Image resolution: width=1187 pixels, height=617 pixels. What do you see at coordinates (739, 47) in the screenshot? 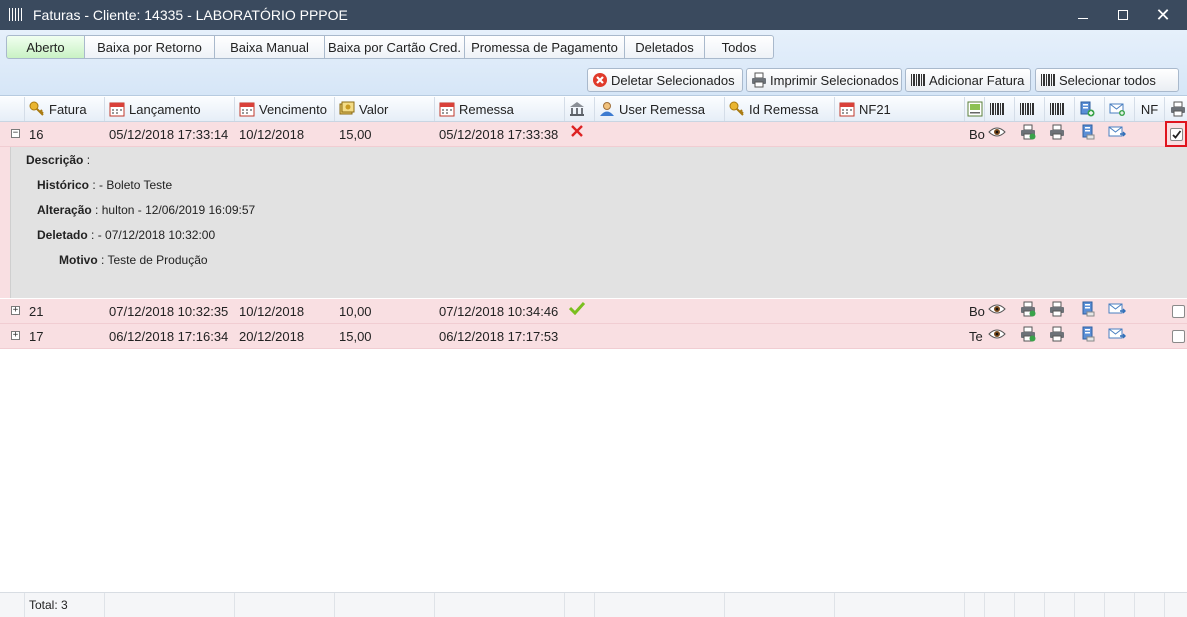
I see `tab-todos: Todos` at bounding box center [739, 47].